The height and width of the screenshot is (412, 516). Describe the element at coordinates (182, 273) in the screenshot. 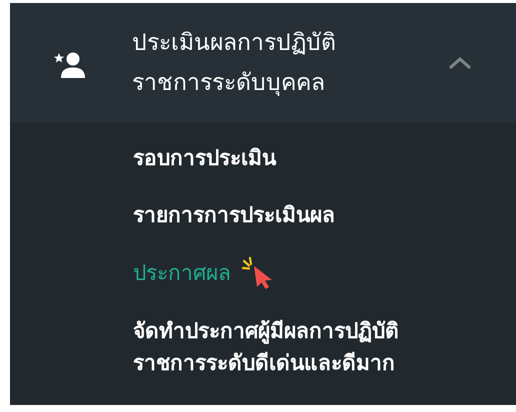

I see `menu-item: ประกาศผล` at that location.